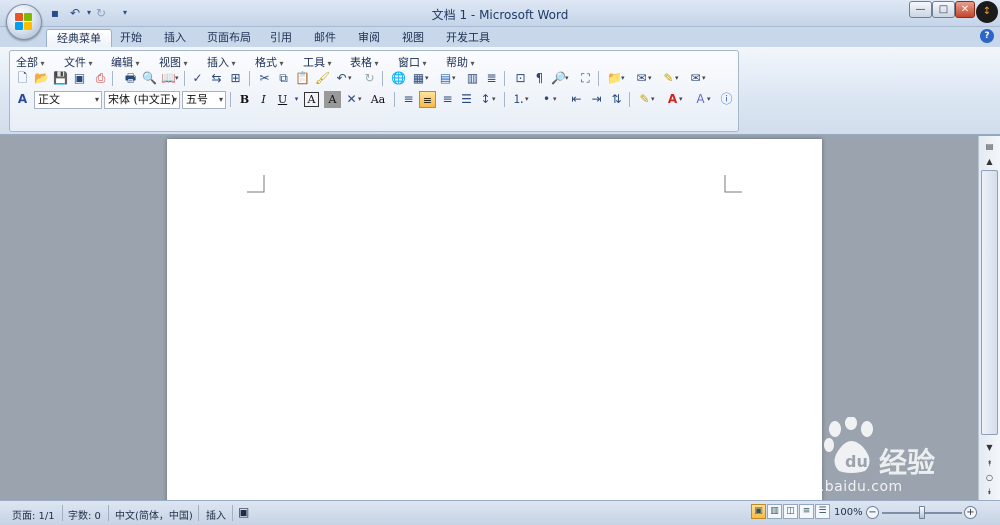 The width and height of the screenshot is (1000, 525). I want to click on scroll-up-button: ▲, so click(989, 161).